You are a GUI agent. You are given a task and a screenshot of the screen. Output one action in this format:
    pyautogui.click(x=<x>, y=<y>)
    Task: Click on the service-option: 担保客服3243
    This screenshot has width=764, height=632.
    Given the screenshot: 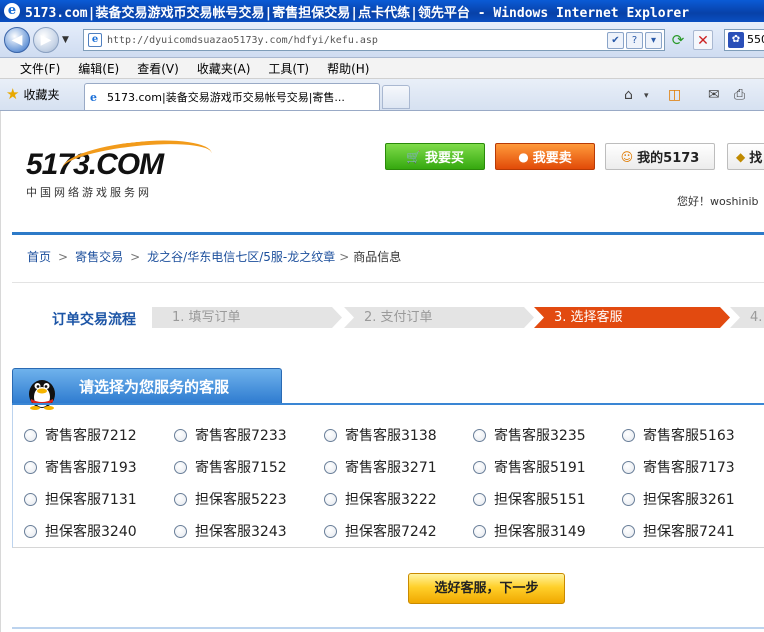 What is the action you would take?
    pyautogui.click(x=230, y=531)
    